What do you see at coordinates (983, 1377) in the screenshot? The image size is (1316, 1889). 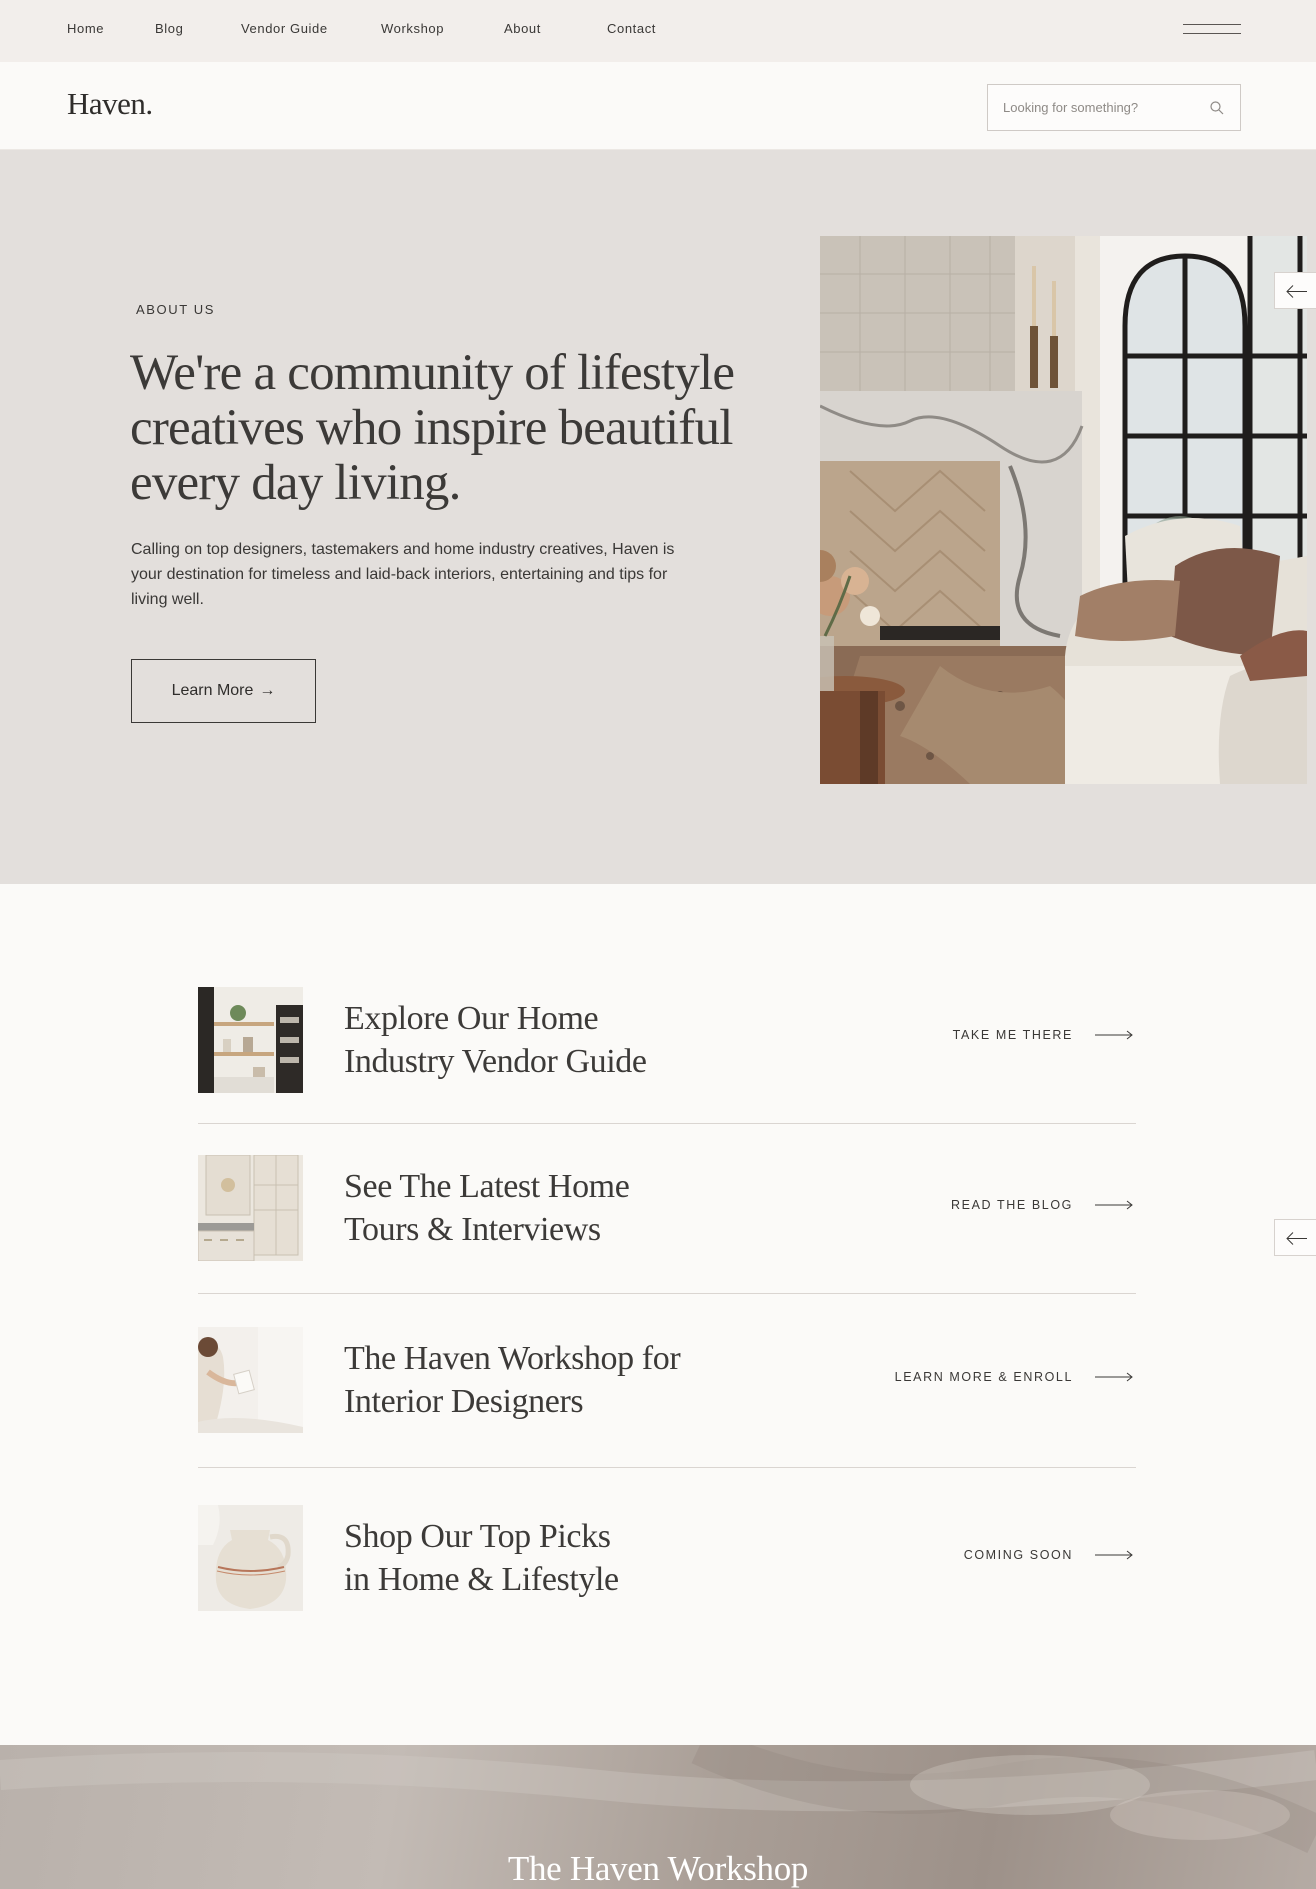 I see `cta-label: LEARN MORE & ENROLL` at bounding box center [983, 1377].